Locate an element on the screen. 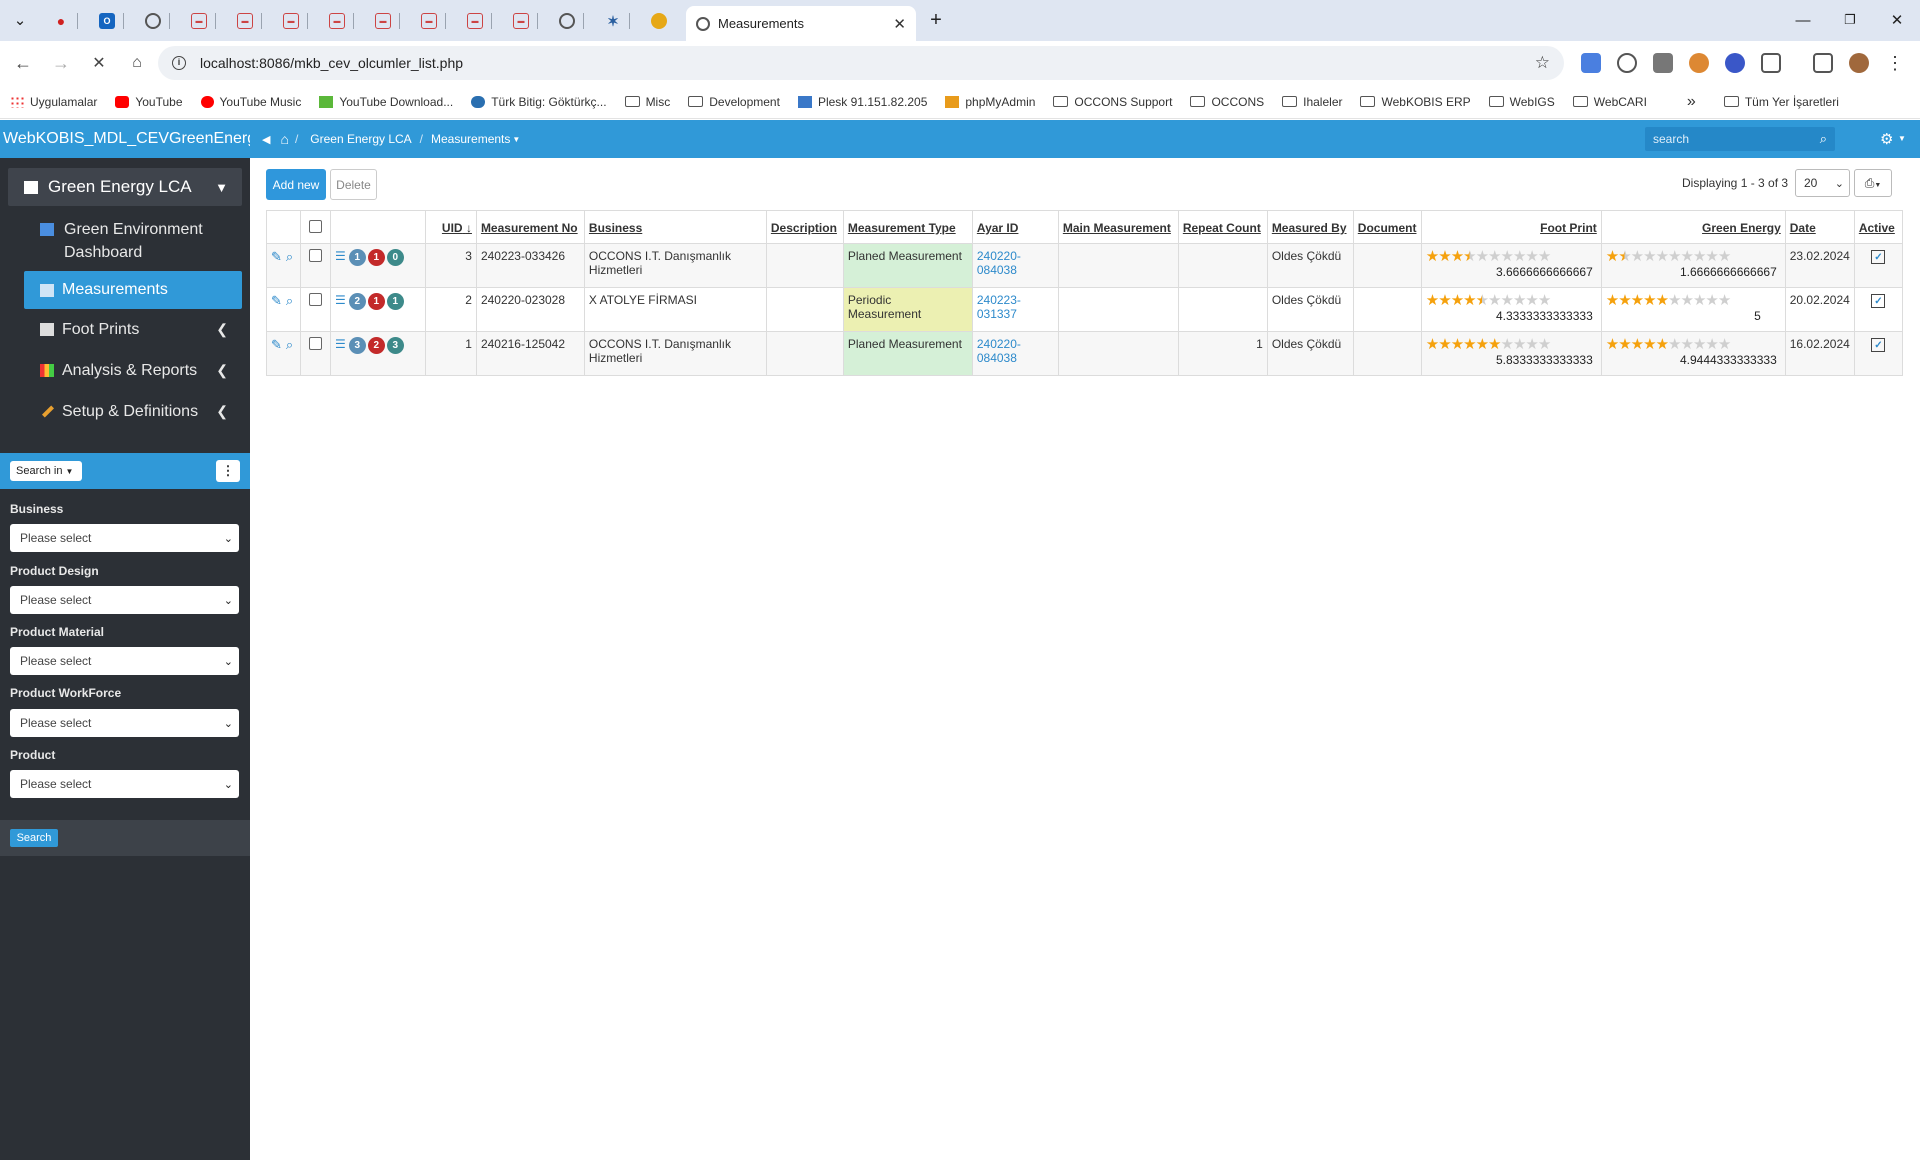 The width and height of the screenshot is (1920, 1160). header-main-measurement: Main Measurement is located at coordinates (1118, 227).